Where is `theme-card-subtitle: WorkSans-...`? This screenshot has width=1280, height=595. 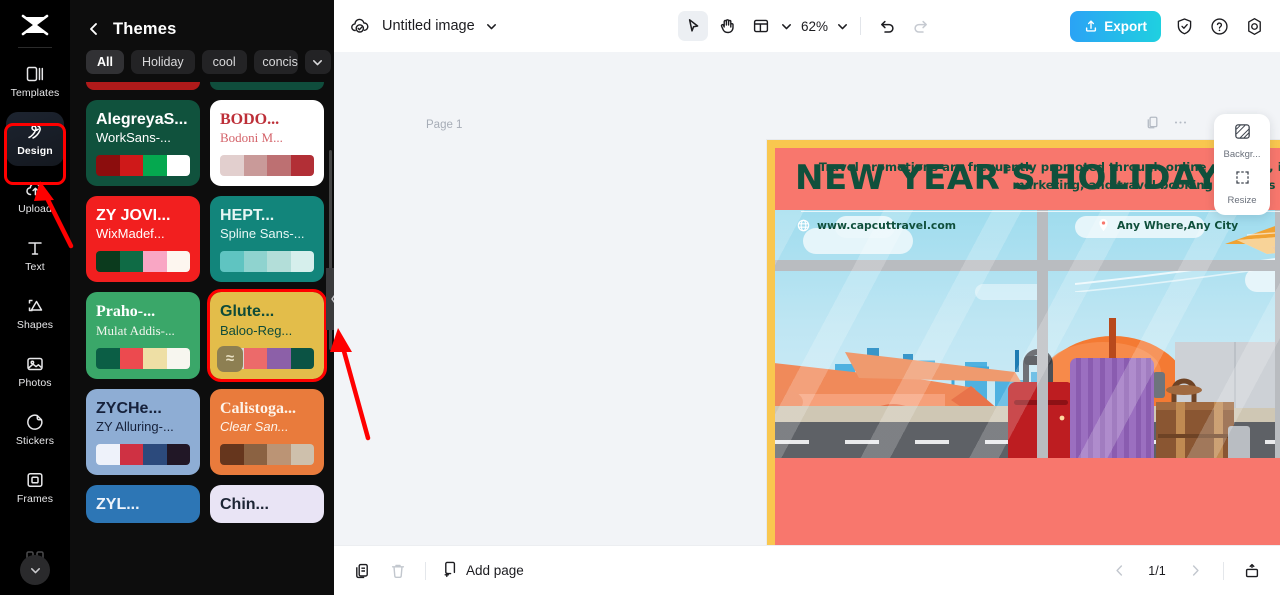
theme-card-subtitle: WorkSans-... is located at coordinates (133, 138).